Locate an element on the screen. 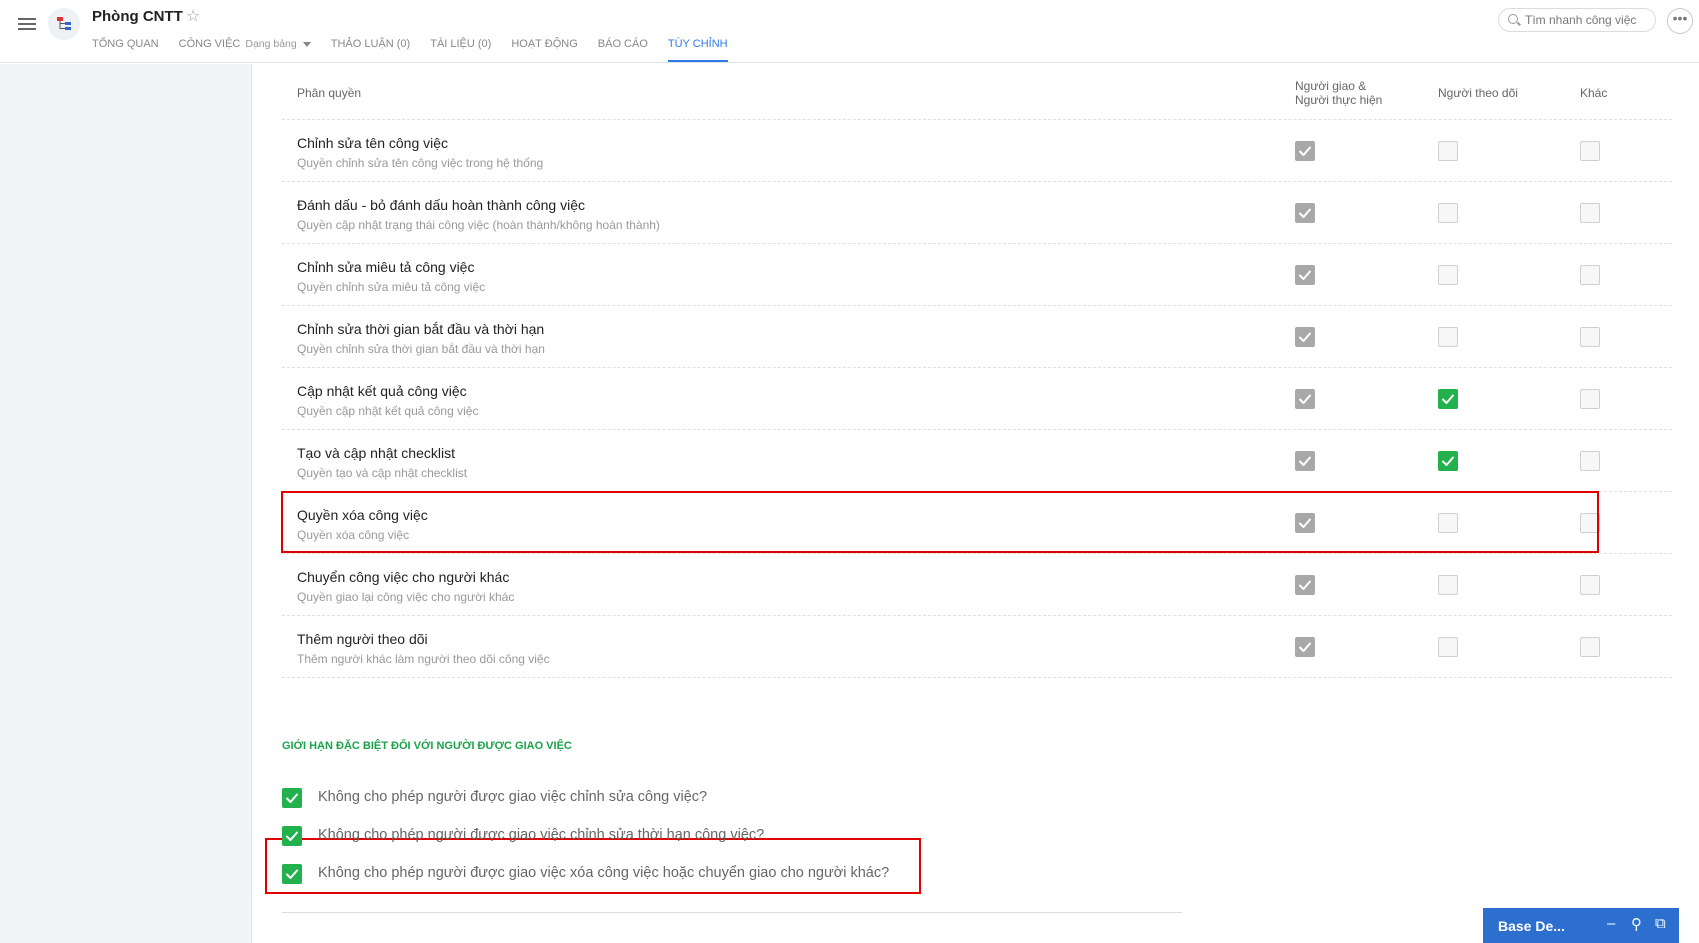 This screenshot has width=1699, height=943. tab-overview: TỔNG QUAN is located at coordinates (125, 49).